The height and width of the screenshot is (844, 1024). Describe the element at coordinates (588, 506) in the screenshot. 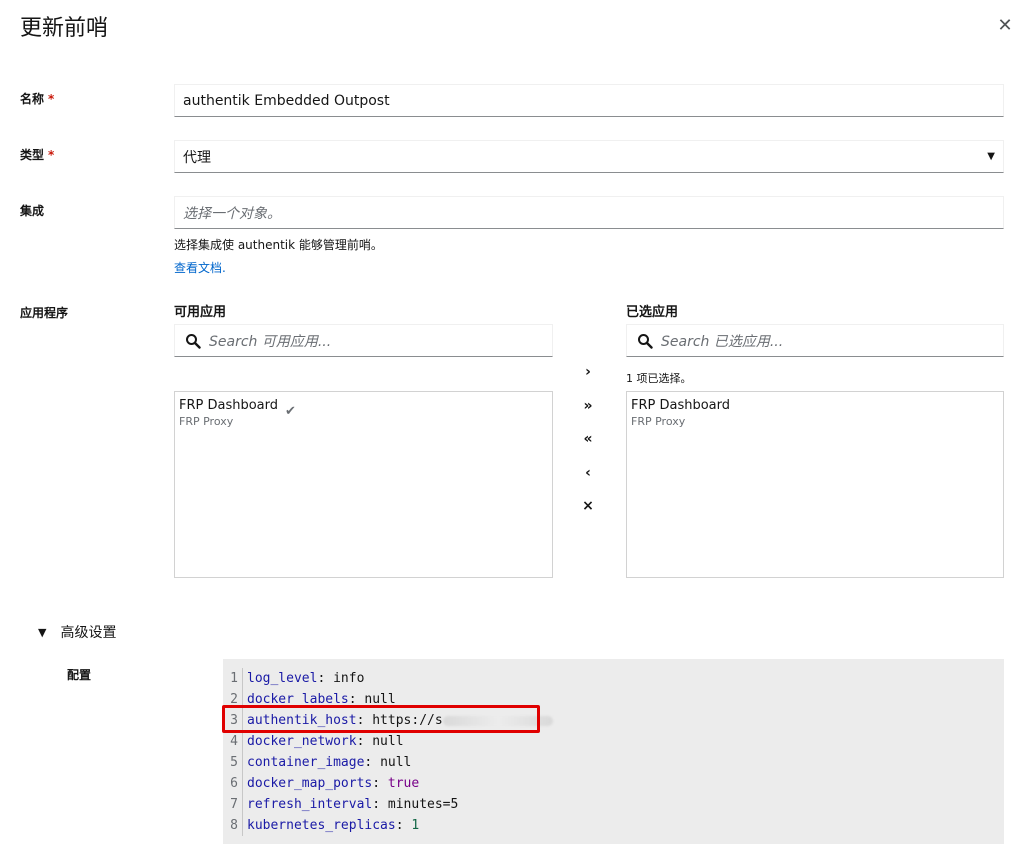

I see `clear-icon: ×` at that location.